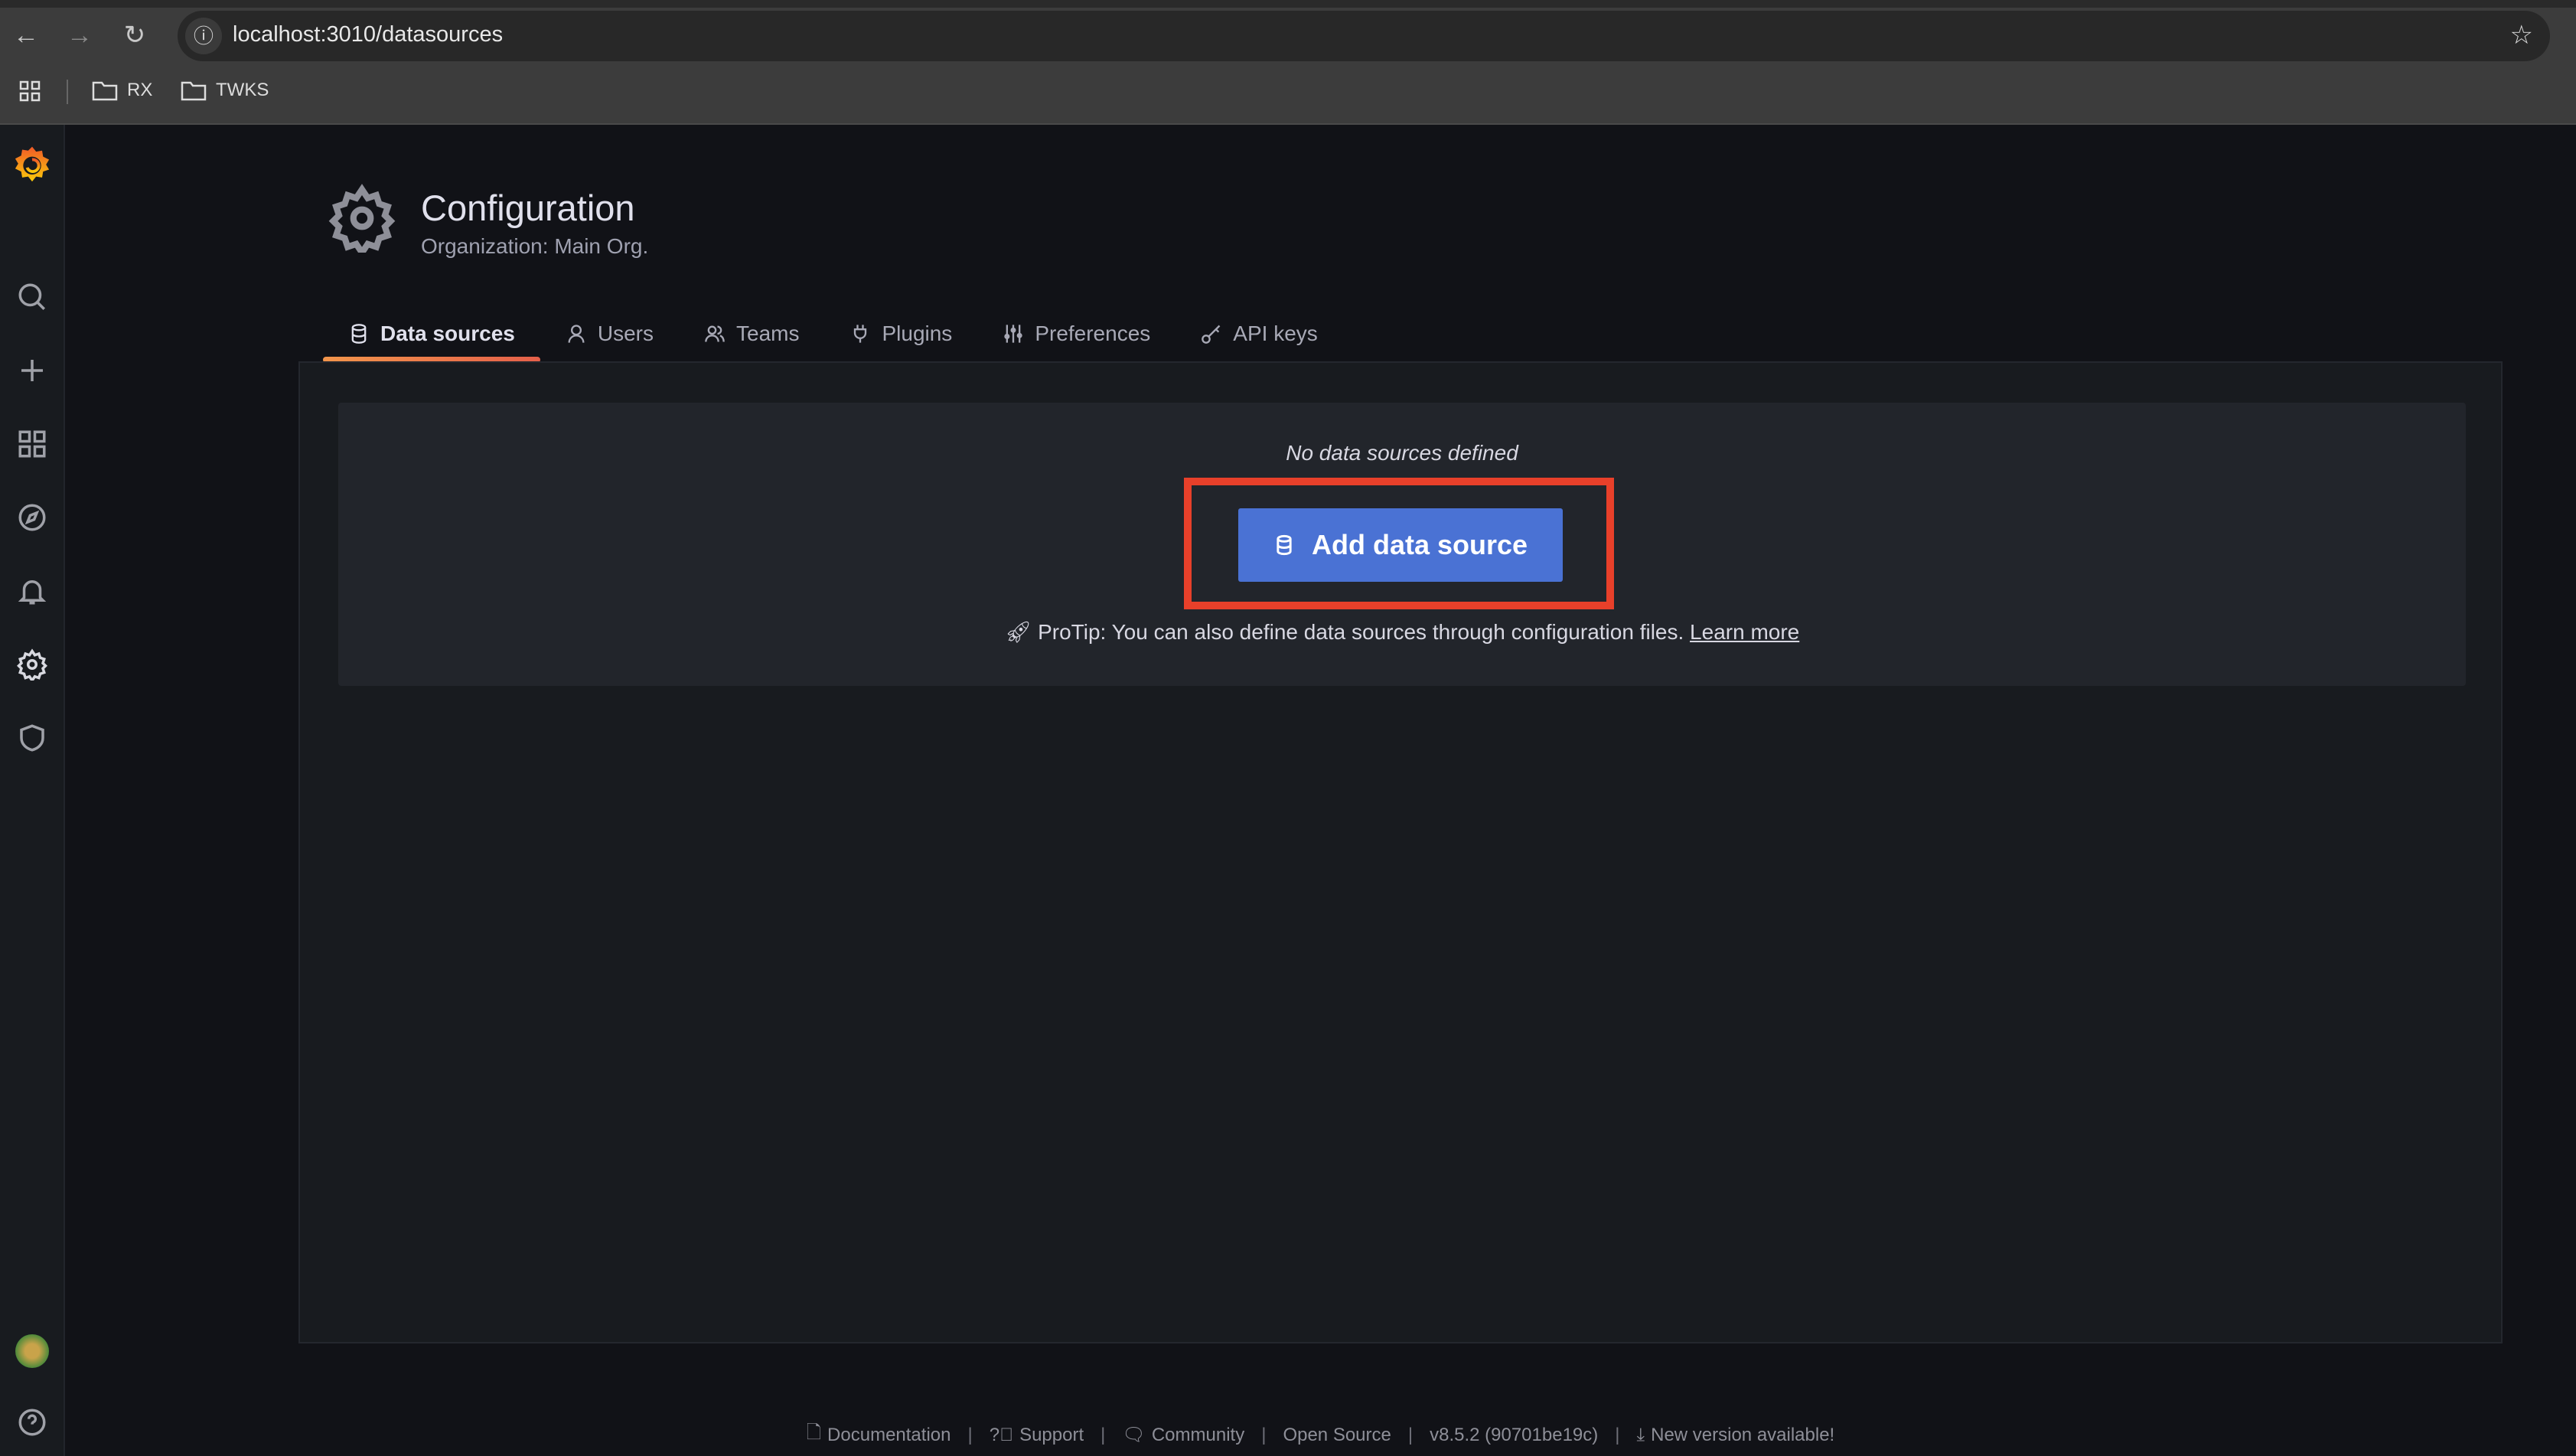 The image size is (2576, 1456). I want to click on tab-label: API keys, so click(1275, 333).